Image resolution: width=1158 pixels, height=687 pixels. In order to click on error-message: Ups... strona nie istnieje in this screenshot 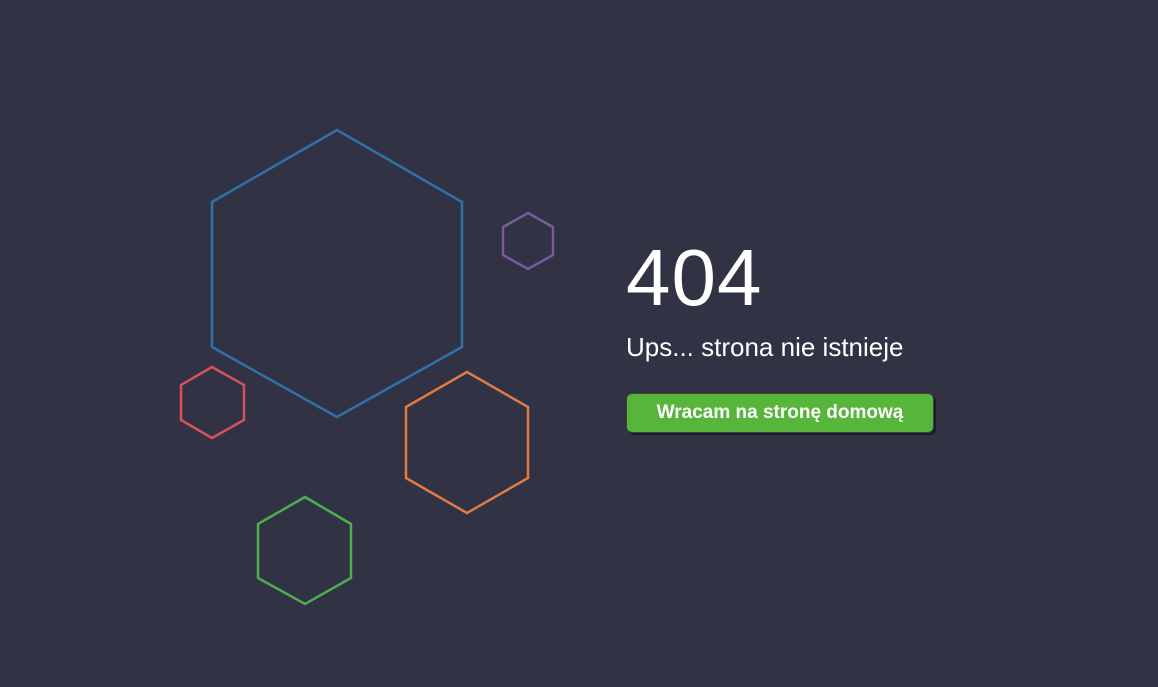, I will do `click(765, 347)`.